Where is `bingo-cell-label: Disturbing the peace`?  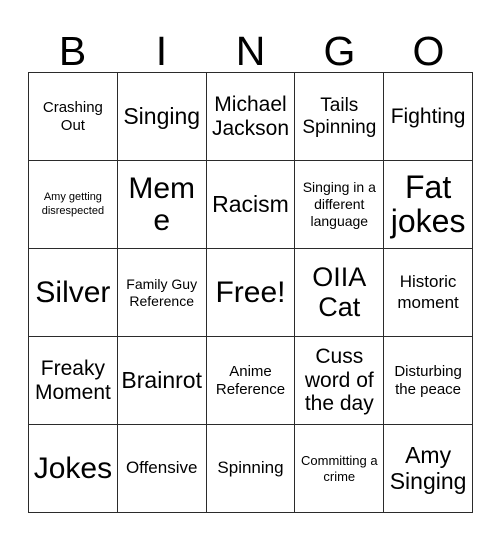 bingo-cell-label: Disturbing the peace is located at coordinates (428, 380).